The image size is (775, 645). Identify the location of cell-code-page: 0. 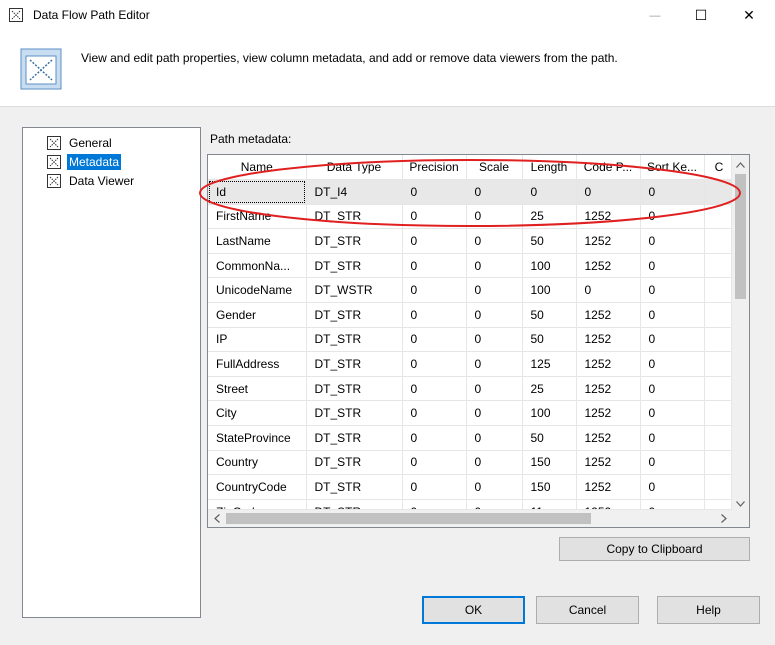
(608, 192).